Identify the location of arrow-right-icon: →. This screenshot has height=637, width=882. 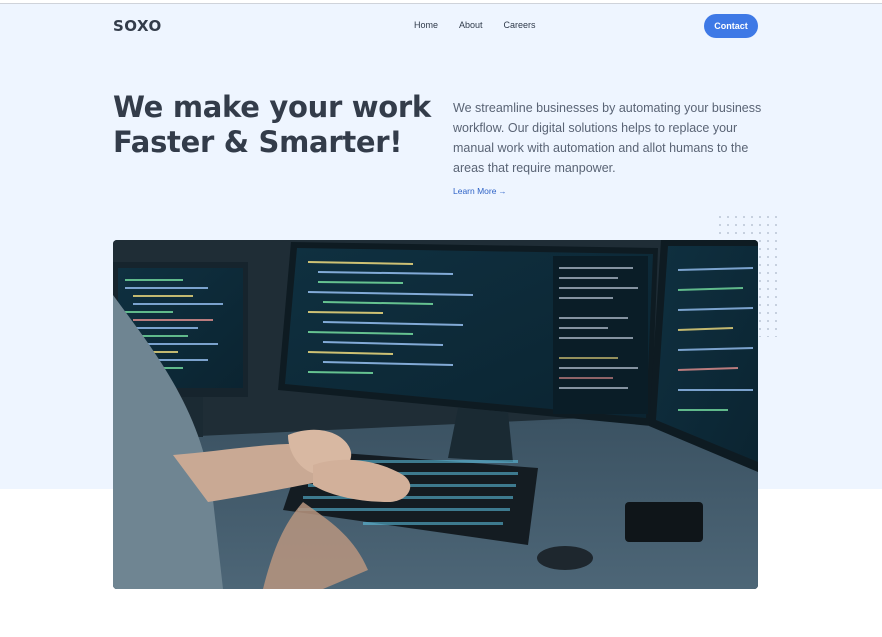
(502, 191).